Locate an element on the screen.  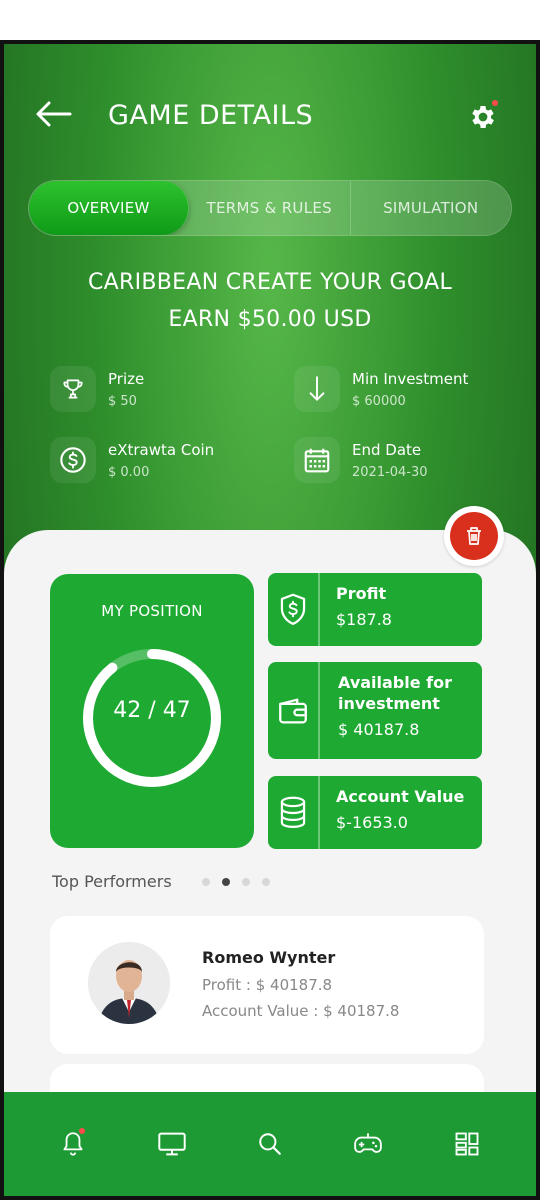
info-coin: eXtrawta Coin $ 0.00 is located at coordinates (132, 460).